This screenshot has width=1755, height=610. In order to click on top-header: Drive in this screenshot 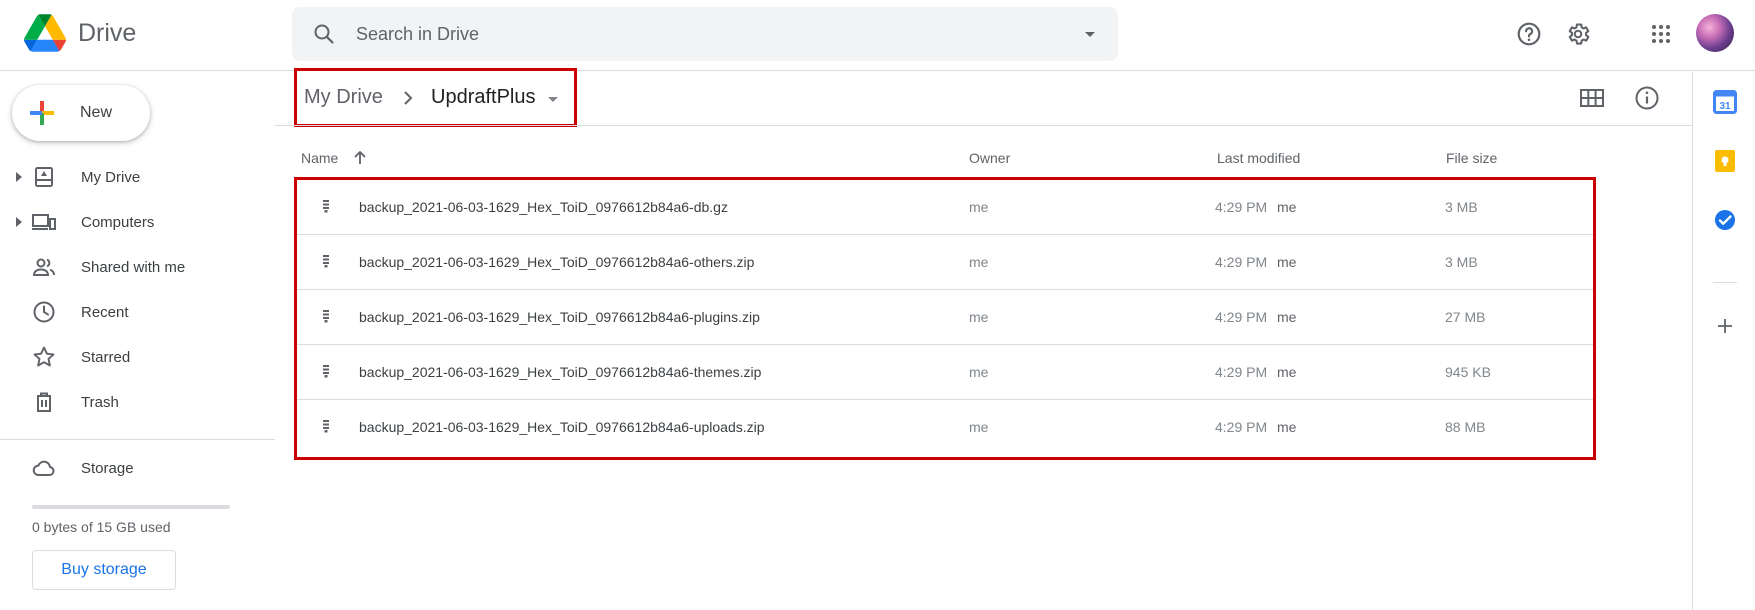, I will do `click(877, 35)`.